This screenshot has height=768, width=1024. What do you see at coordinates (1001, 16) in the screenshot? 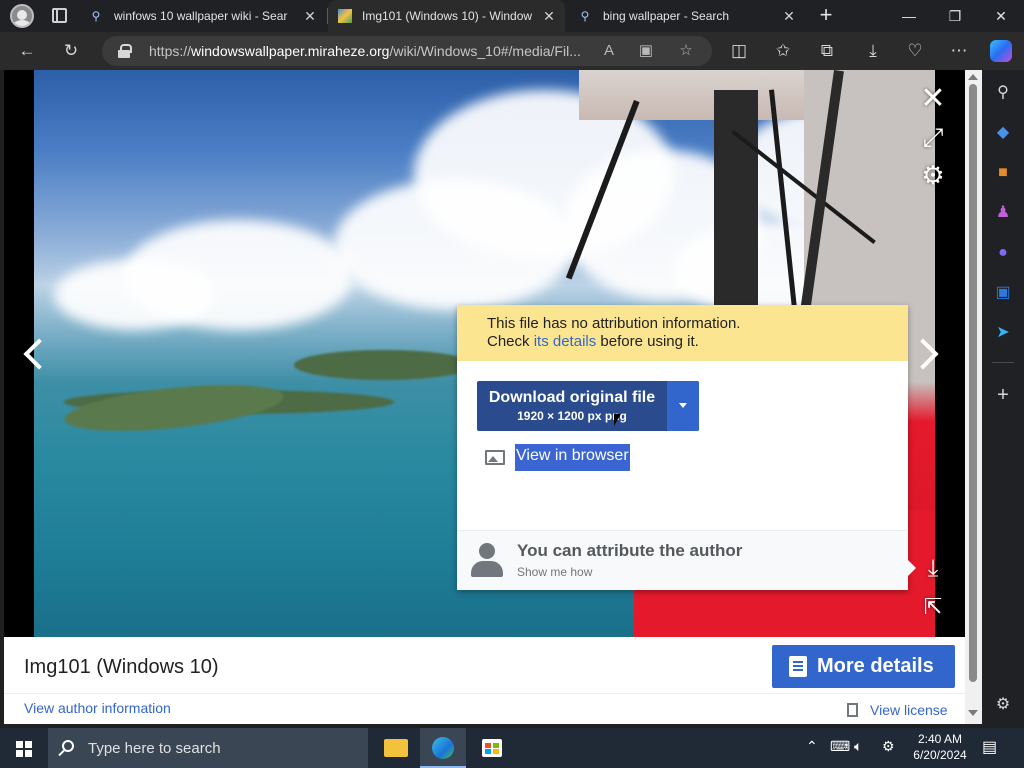
I see `close-window-button: ✕` at bounding box center [1001, 16].